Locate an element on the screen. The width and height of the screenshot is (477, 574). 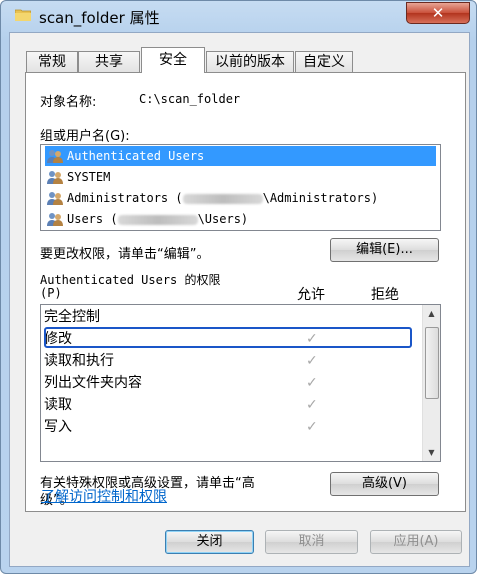
close-window-button: ✕ is located at coordinates (438, 13).